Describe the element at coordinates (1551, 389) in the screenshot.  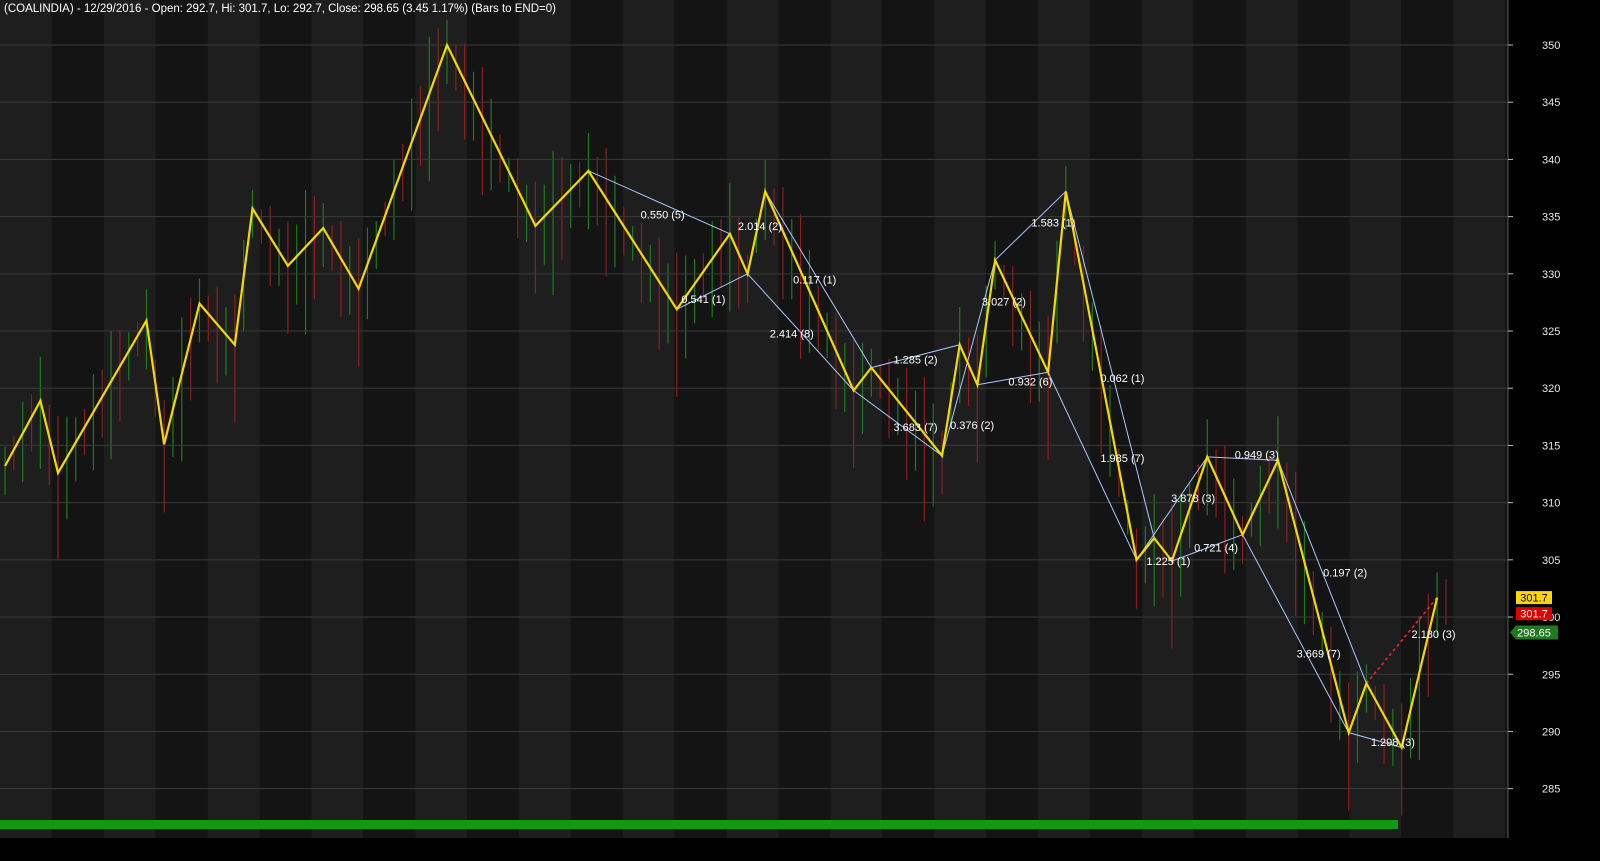
I see `tick-label: 320` at that location.